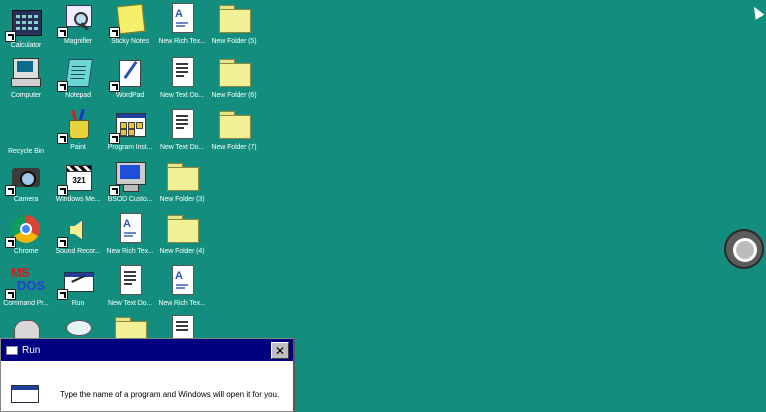 The image size is (766, 412). What do you see at coordinates (24, 230) in the screenshot?
I see `chrome-icon` at bounding box center [24, 230].